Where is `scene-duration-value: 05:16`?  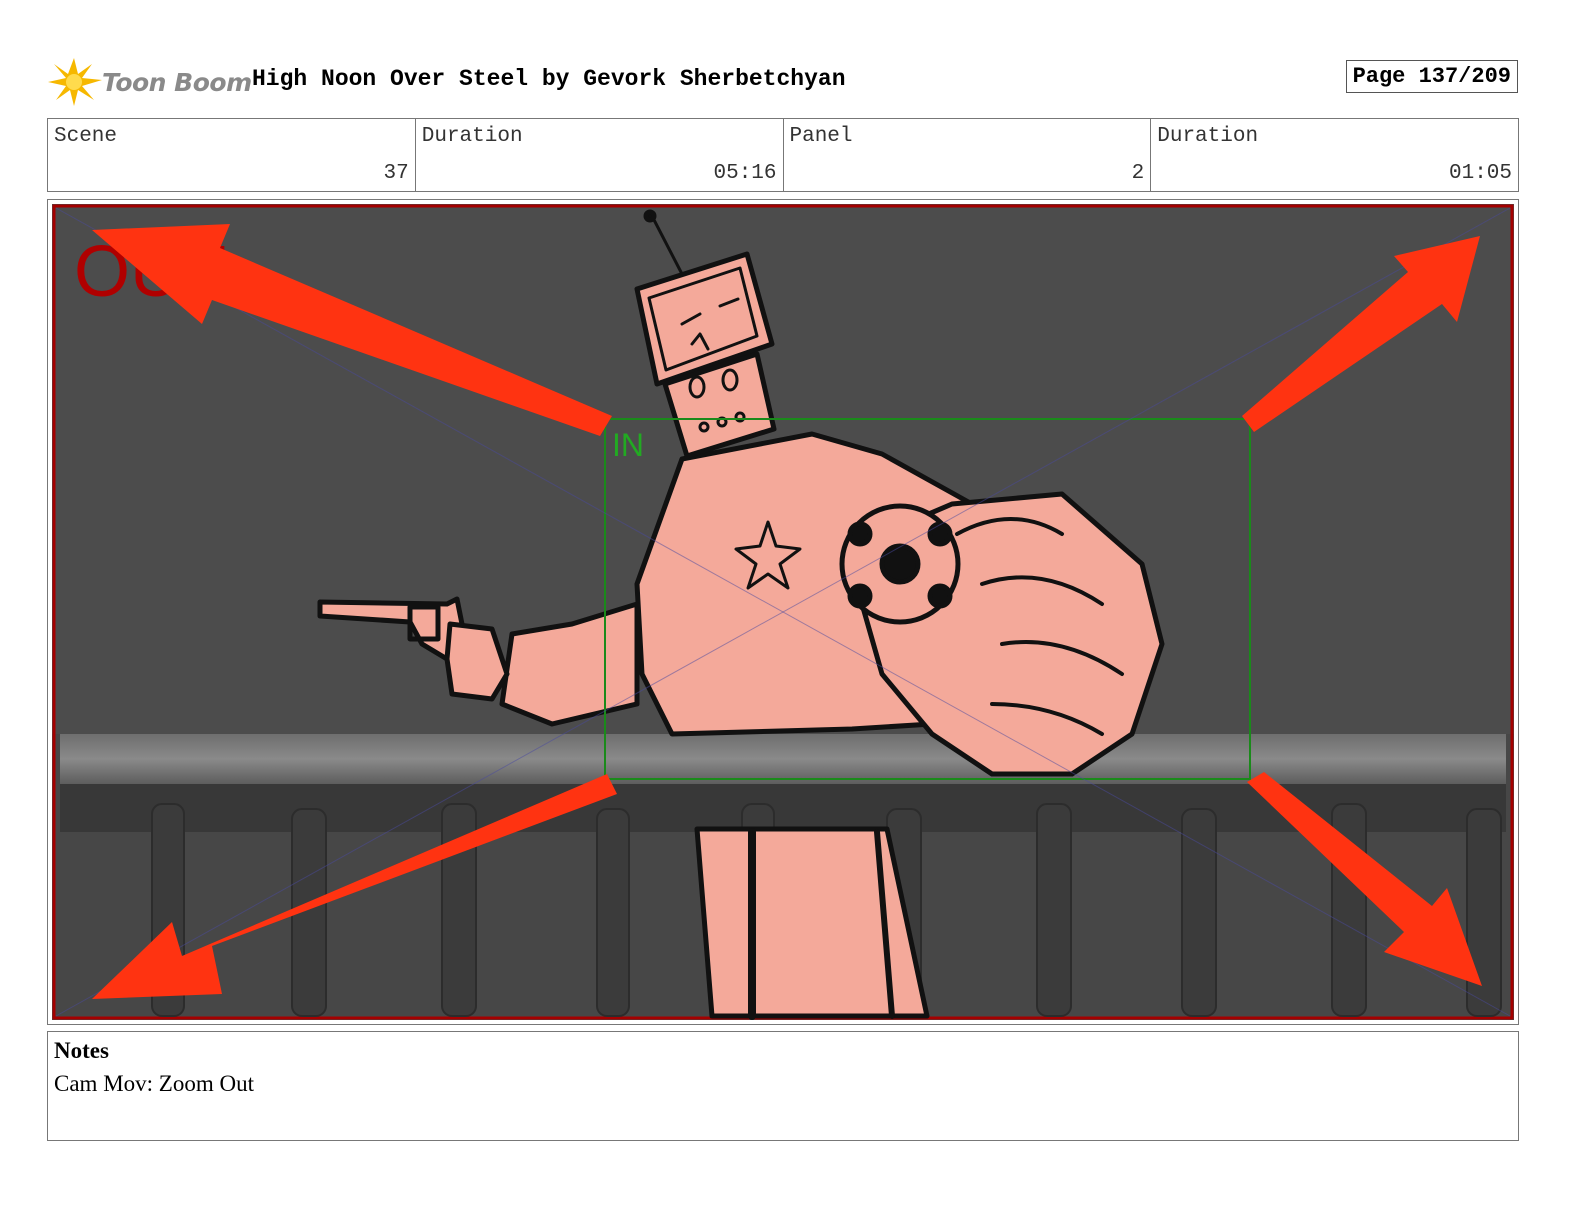 scene-duration-value: 05:16 is located at coordinates (745, 173).